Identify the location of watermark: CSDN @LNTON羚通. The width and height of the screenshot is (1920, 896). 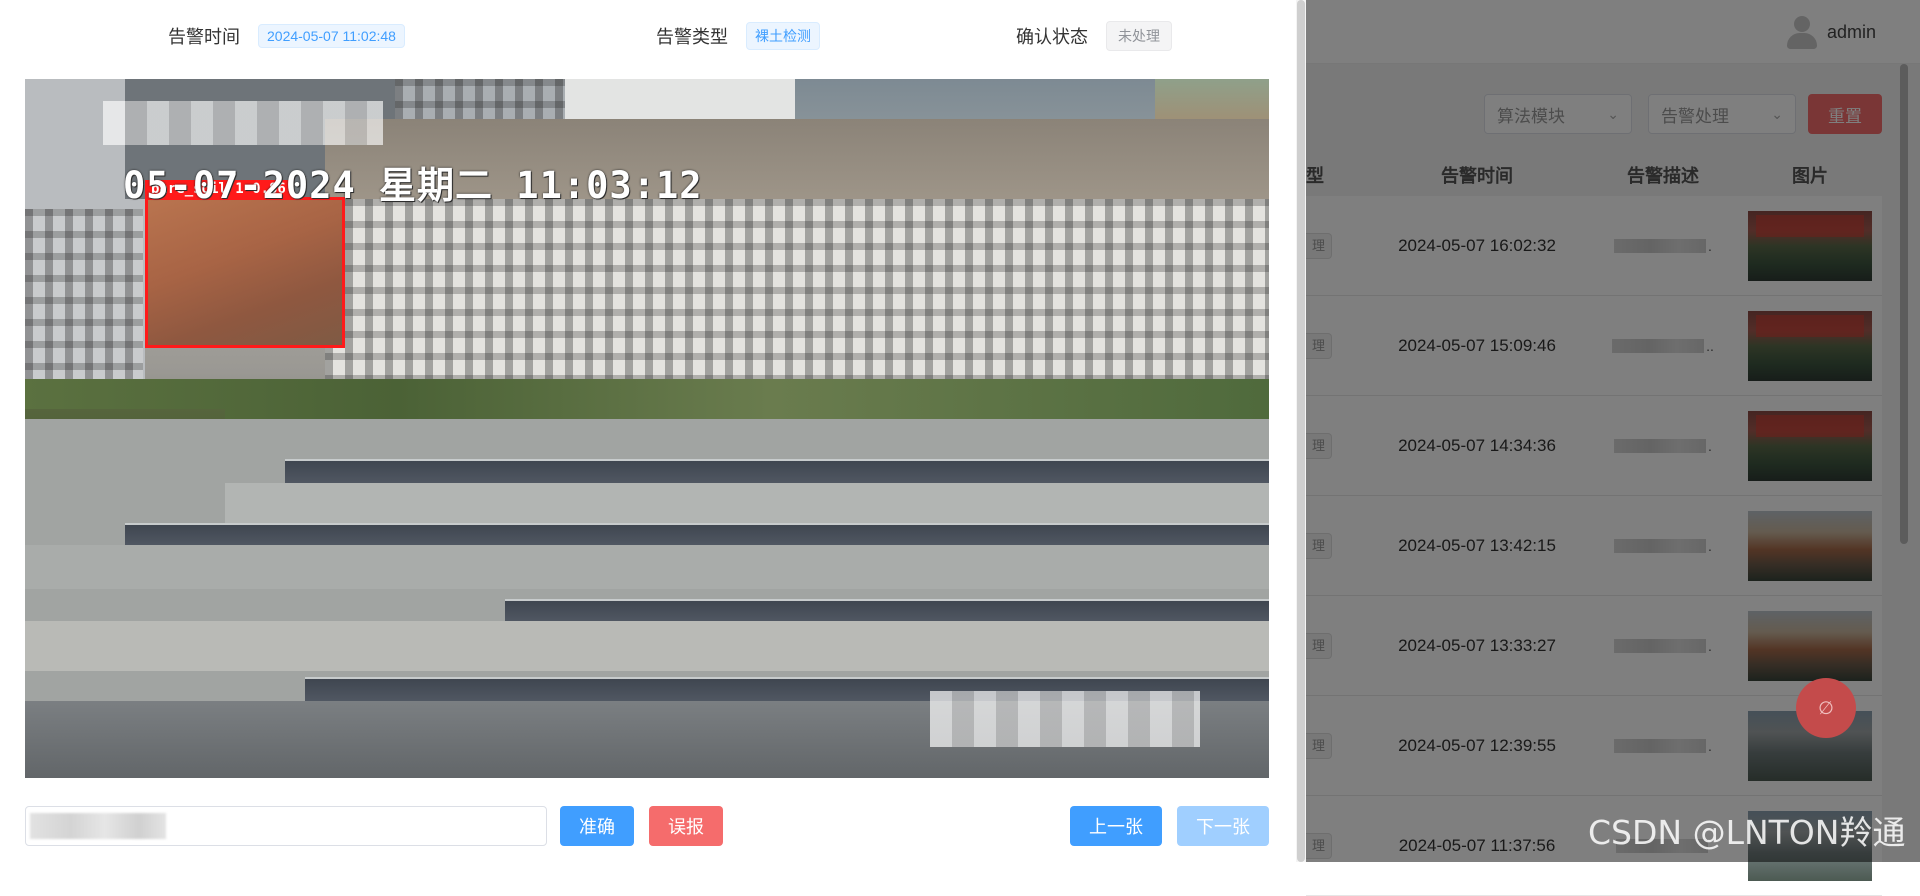
(1747, 832).